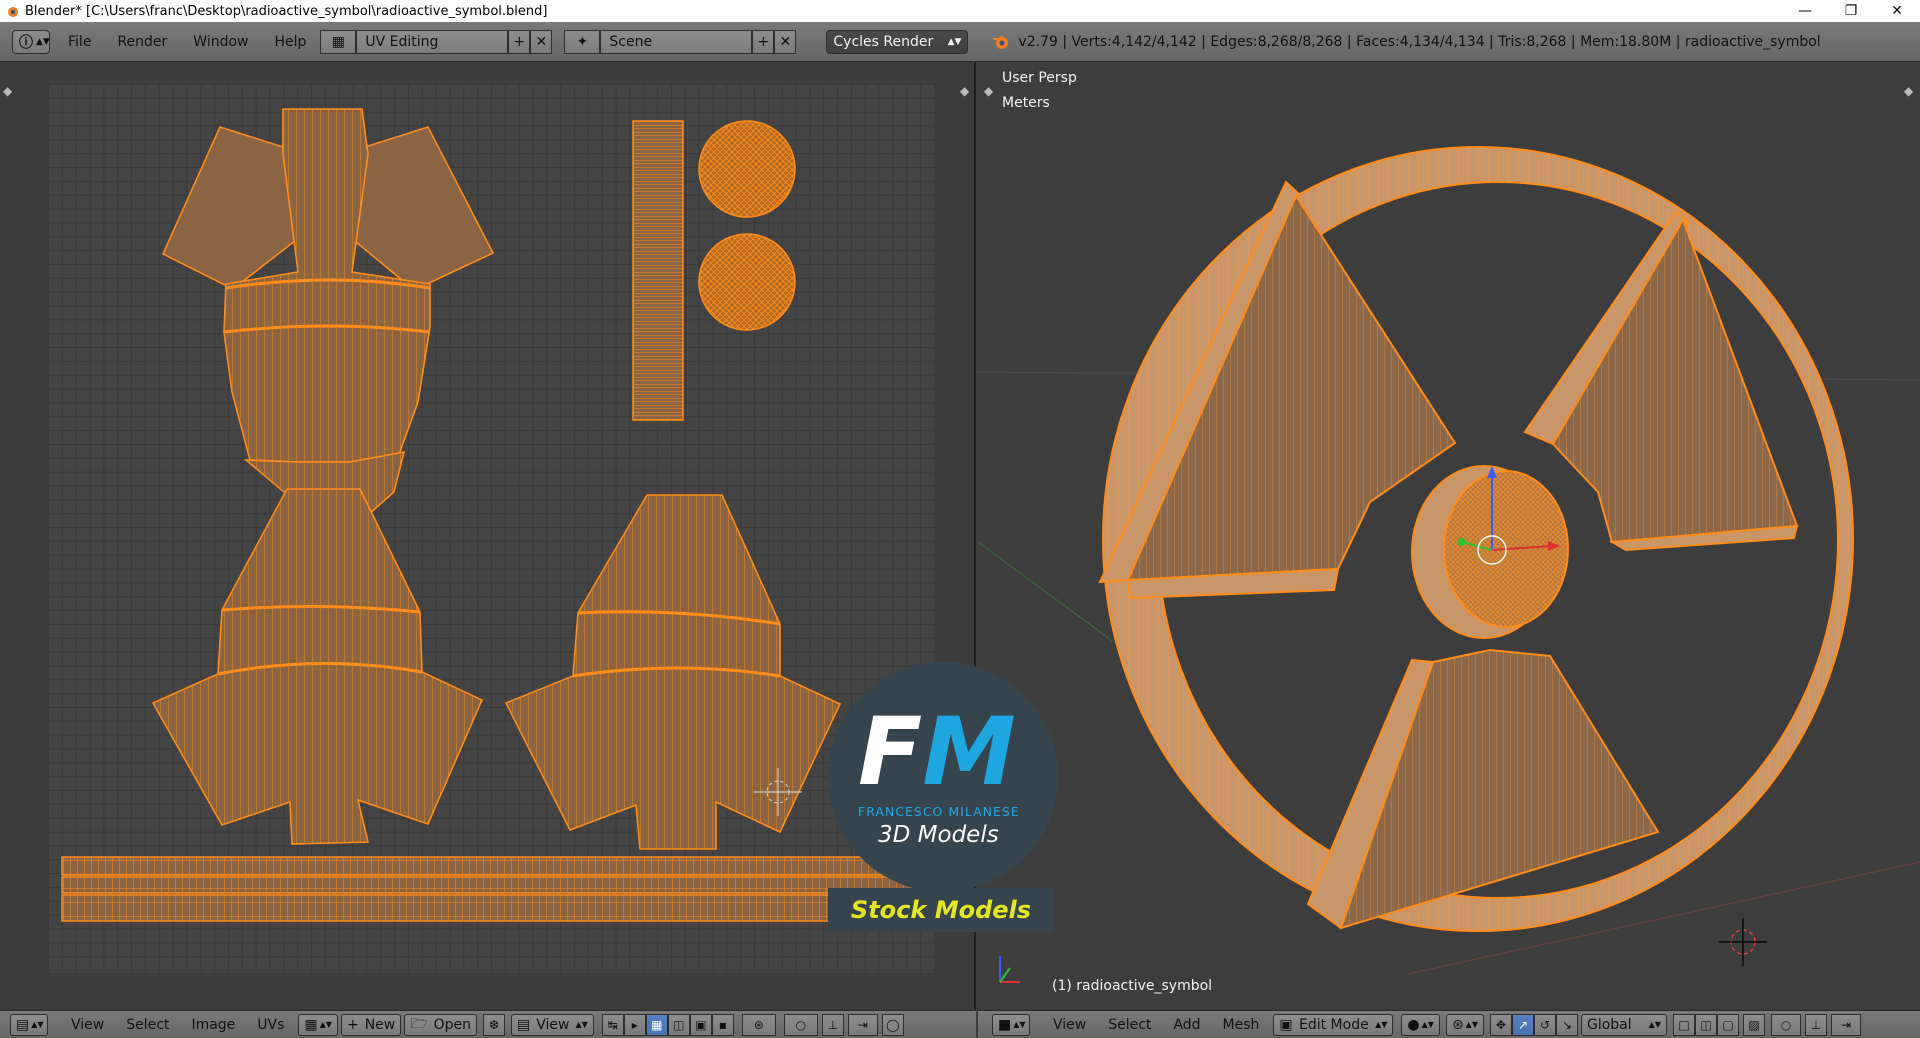 Image resolution: width=1920 pixels, height=1038 pixels. Describe the element at coordinates (722, 1024) in the screenshot. I see `uv-sticky-select-icon: ▪` at that location.